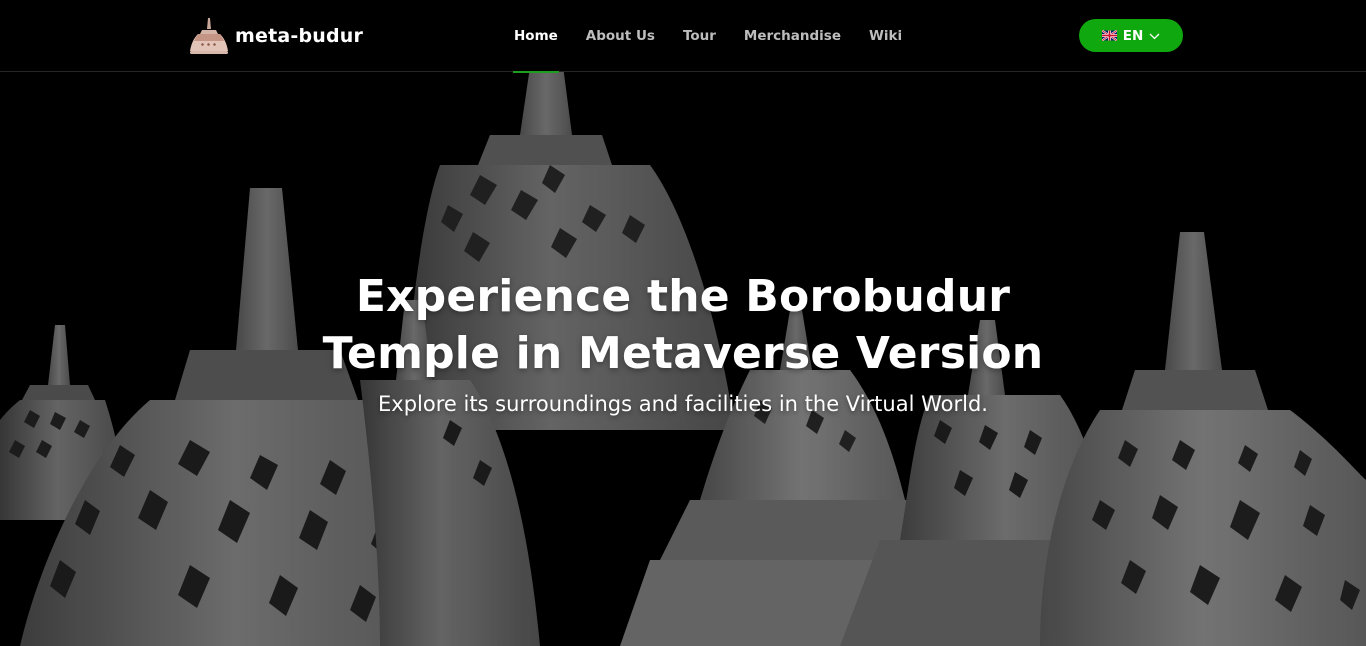 This screenshot has width=1366, height=646. What do you see at coordinates (299, 36) in the screenshot?
I see `brand-name: meta-budur` at bounding box center [299, 36].